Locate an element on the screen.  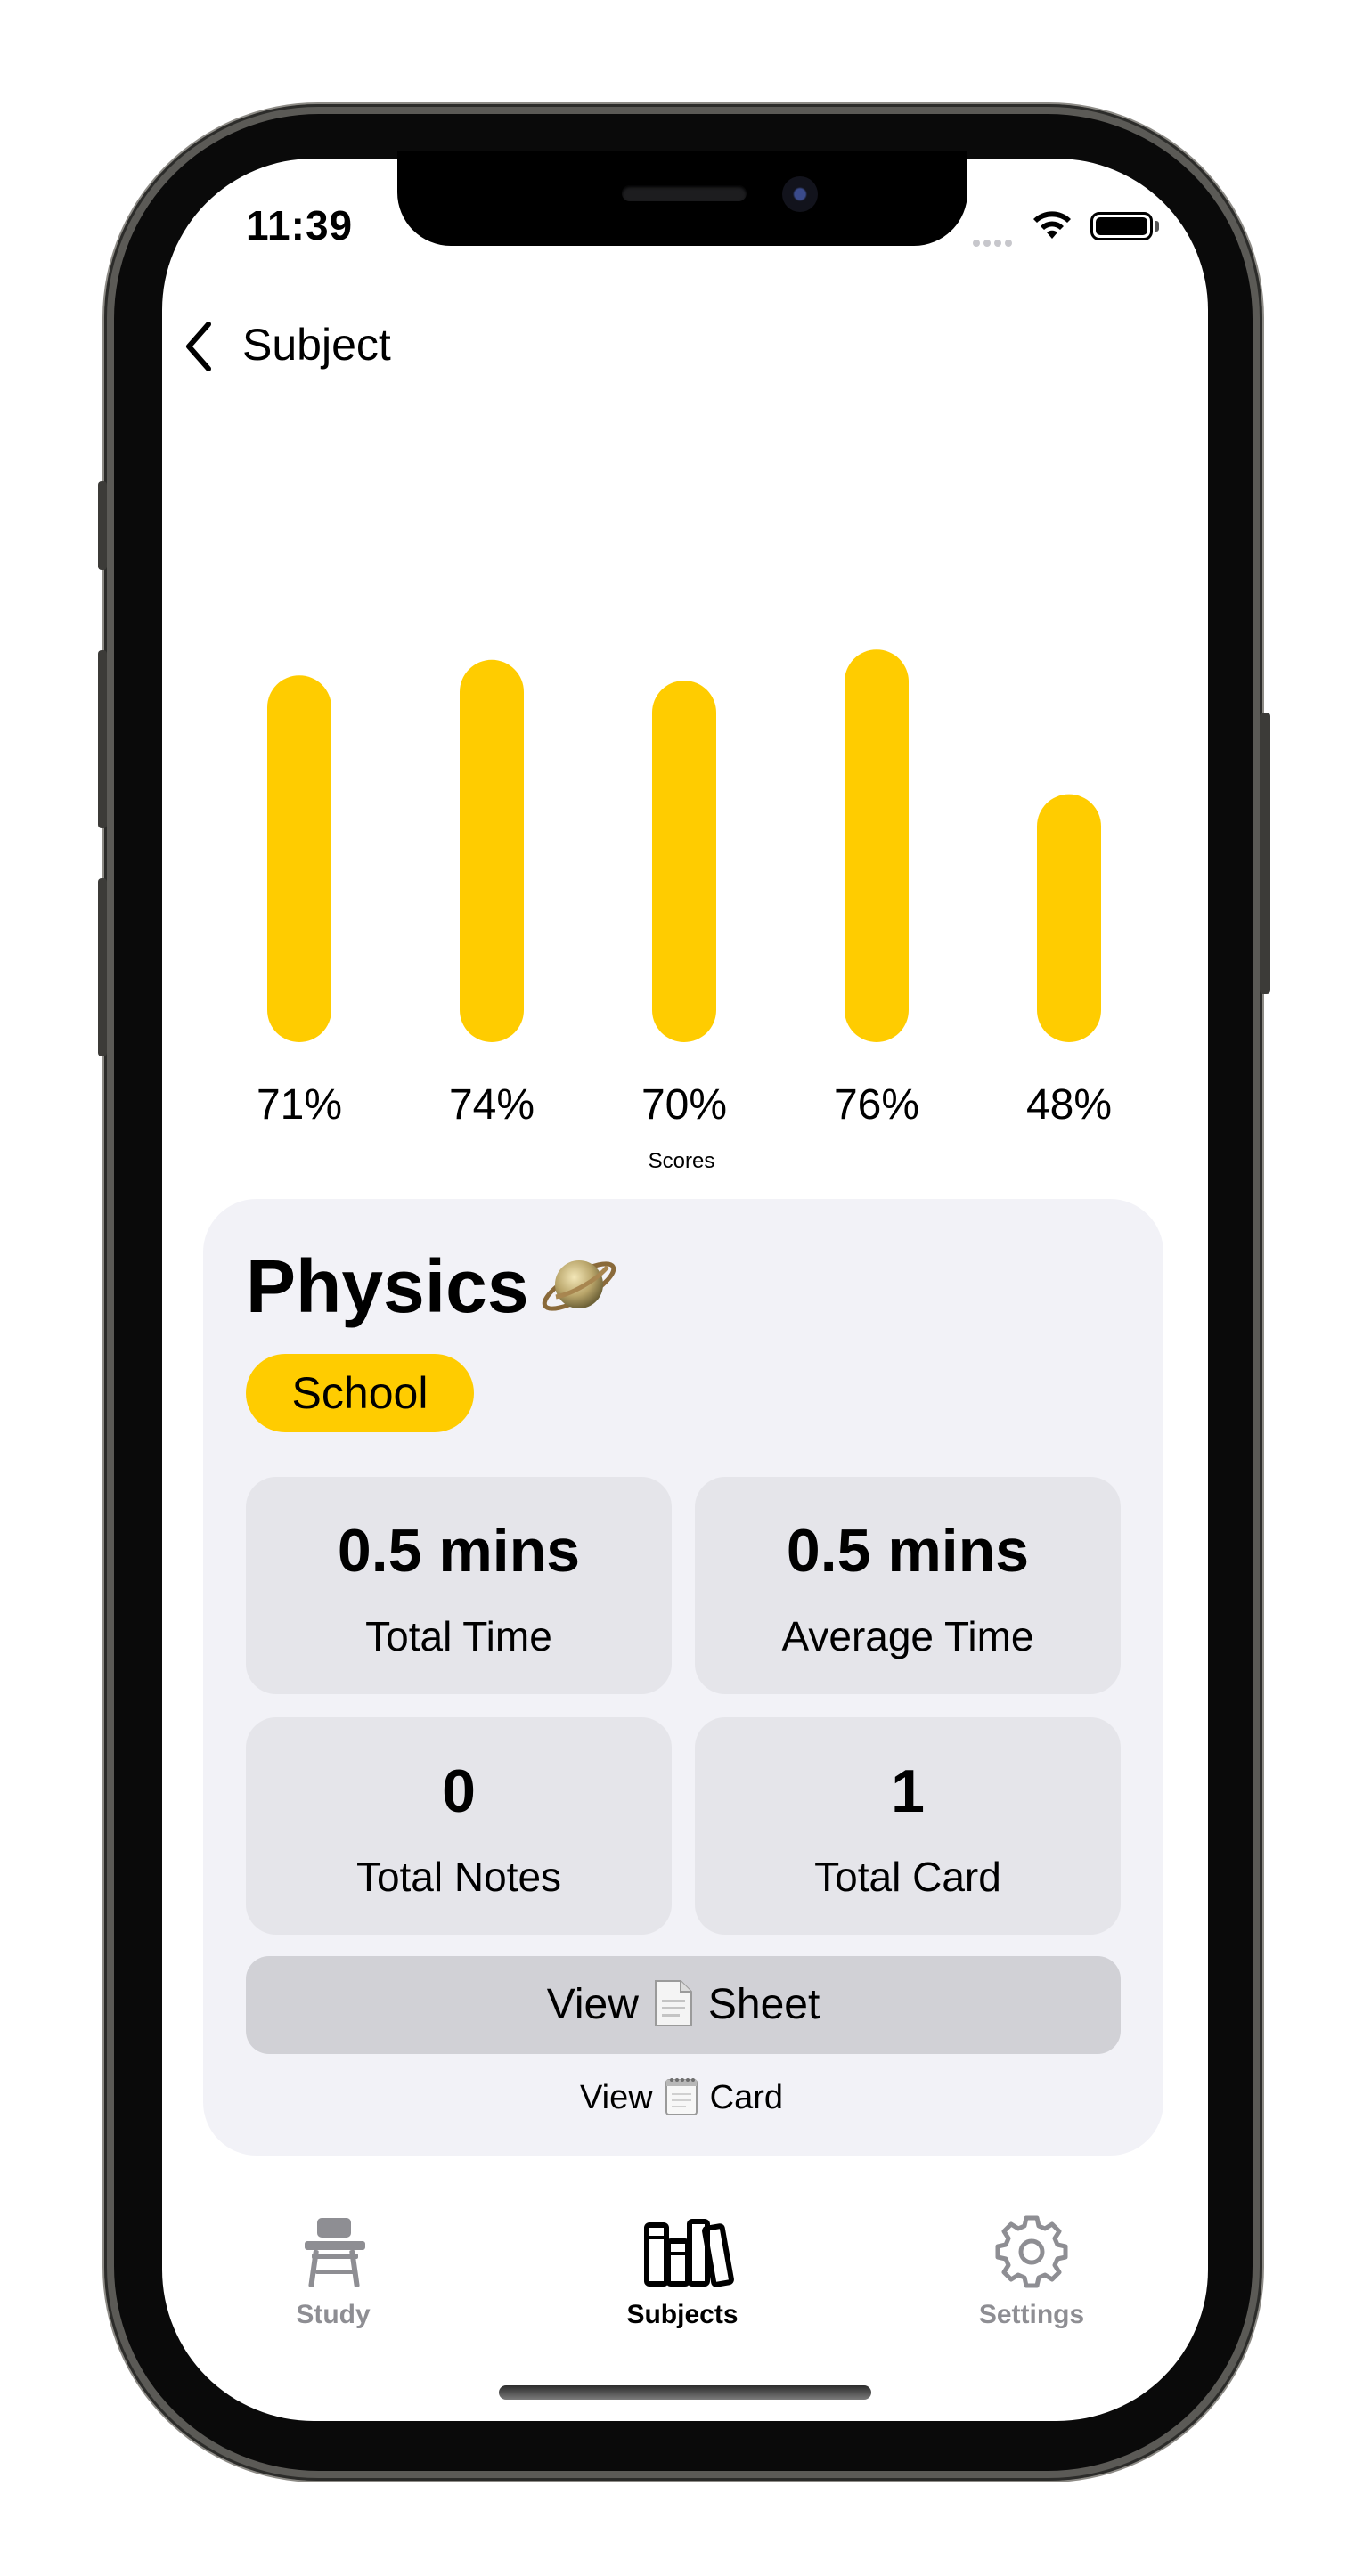
tab-label: Settings is located at coordinates (1031, 2314).